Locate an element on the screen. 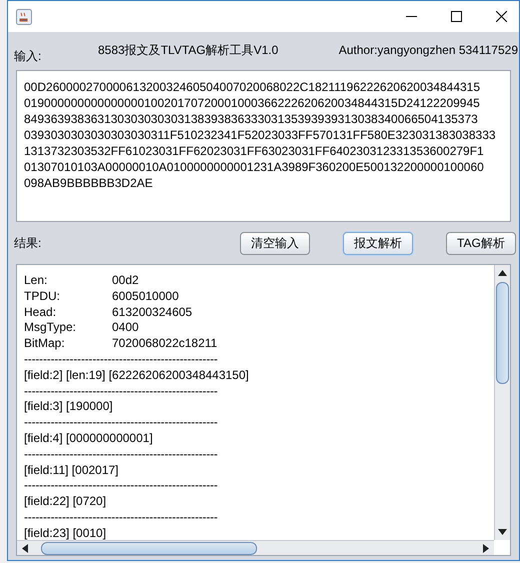  action-button: TAG解析 is located at coordinates (481, 243).